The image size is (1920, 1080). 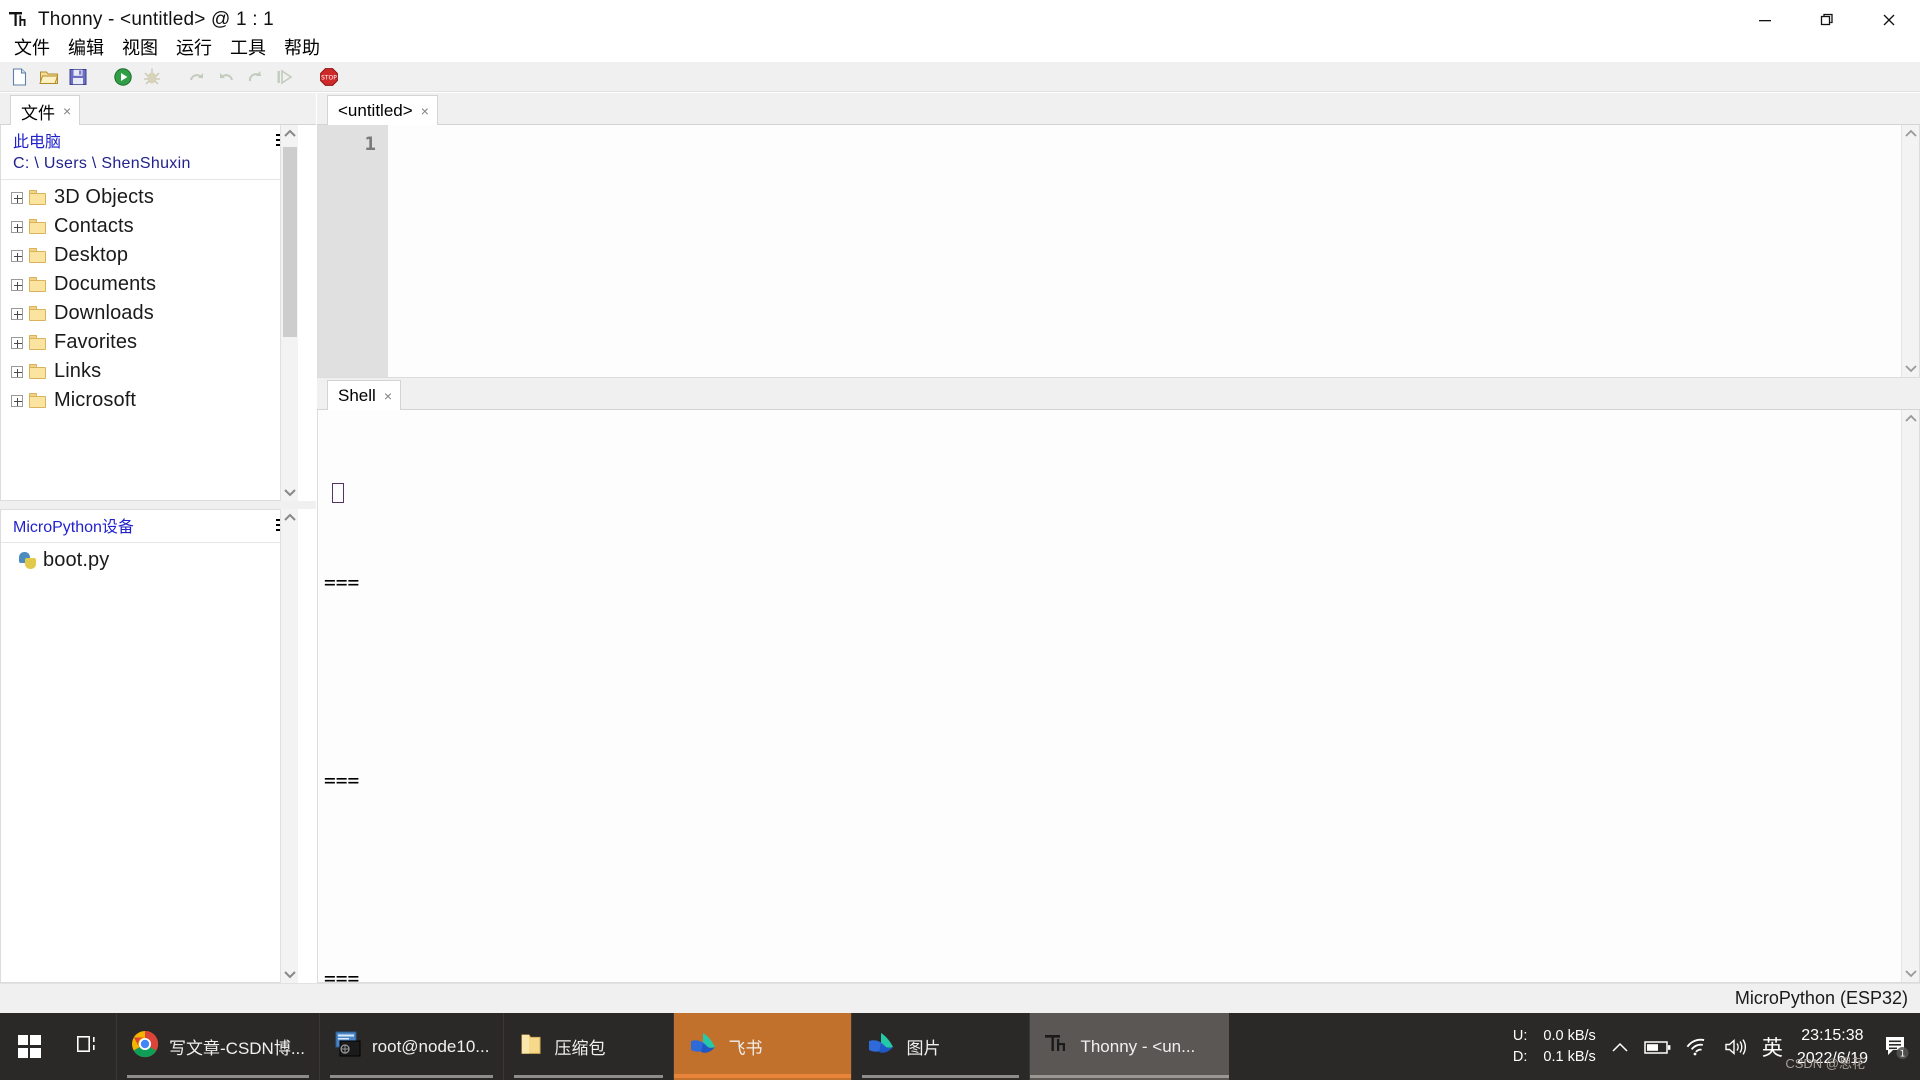 I want to click on menu-bar: 文件 编辑 视图 运行 工具 帮助, so click(x=960, y=47).